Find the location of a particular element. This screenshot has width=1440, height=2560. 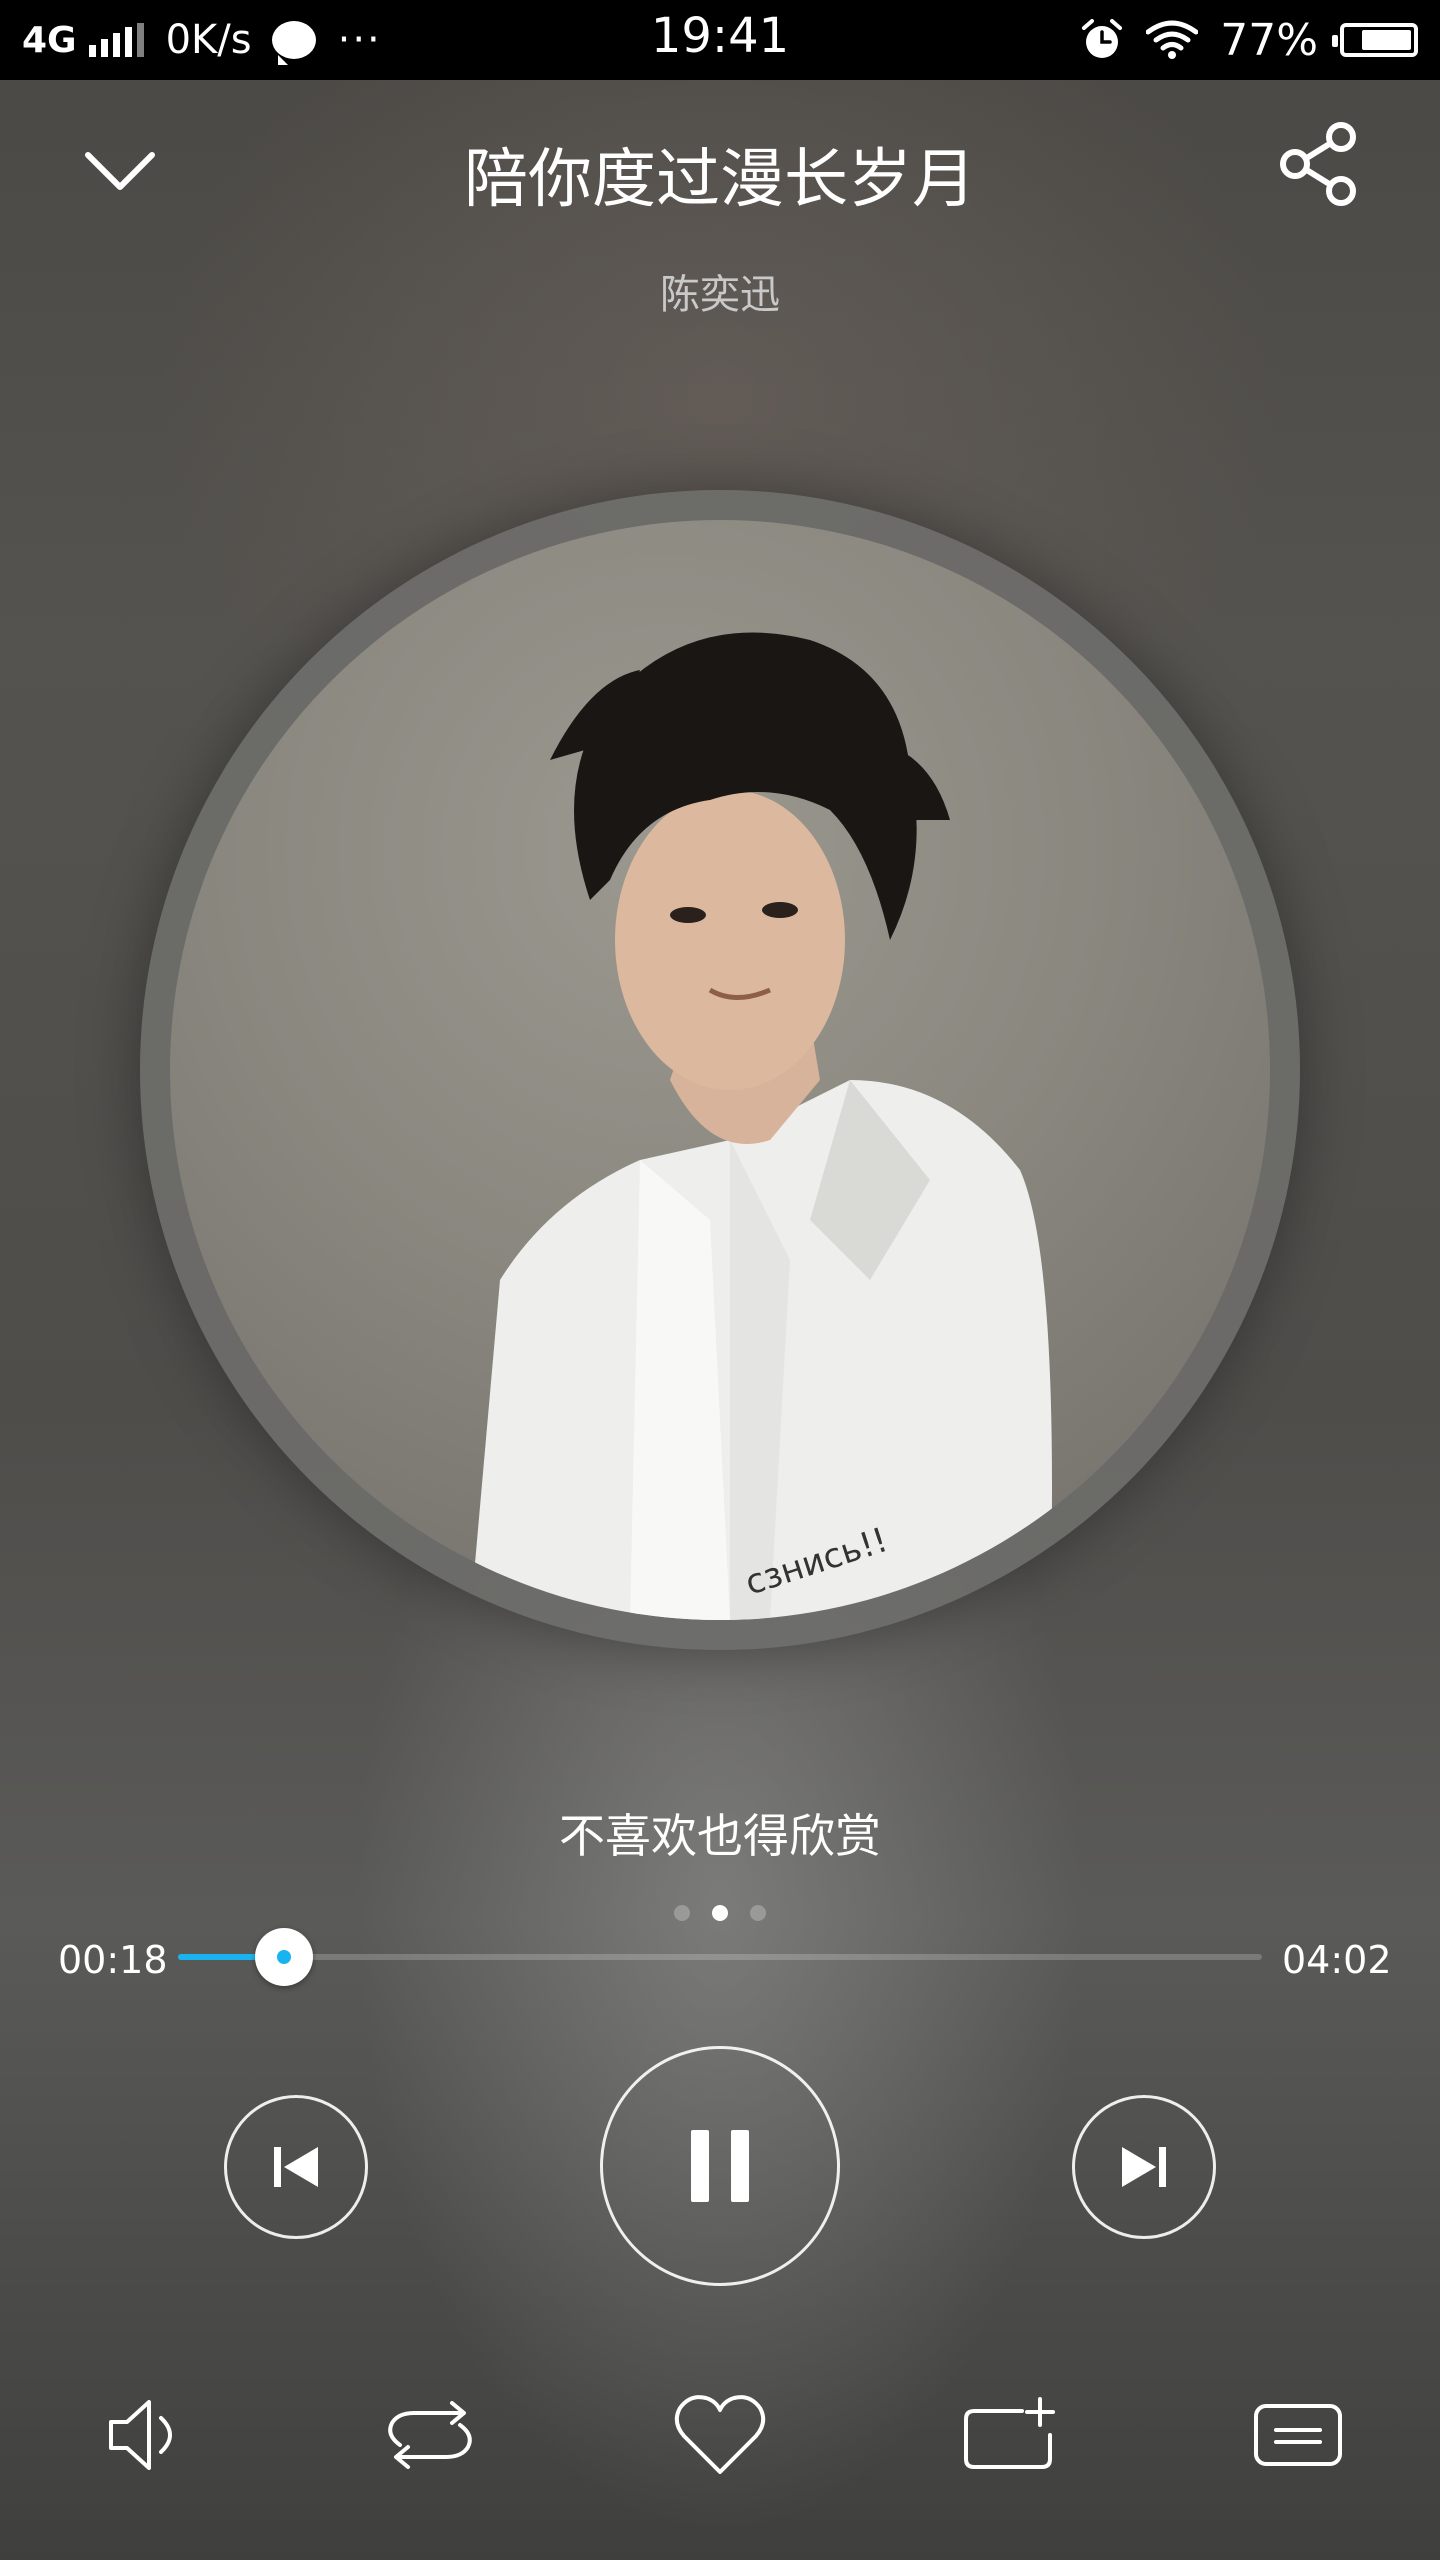

total-time: 04:02 is located at coordinates (1337, 1960).